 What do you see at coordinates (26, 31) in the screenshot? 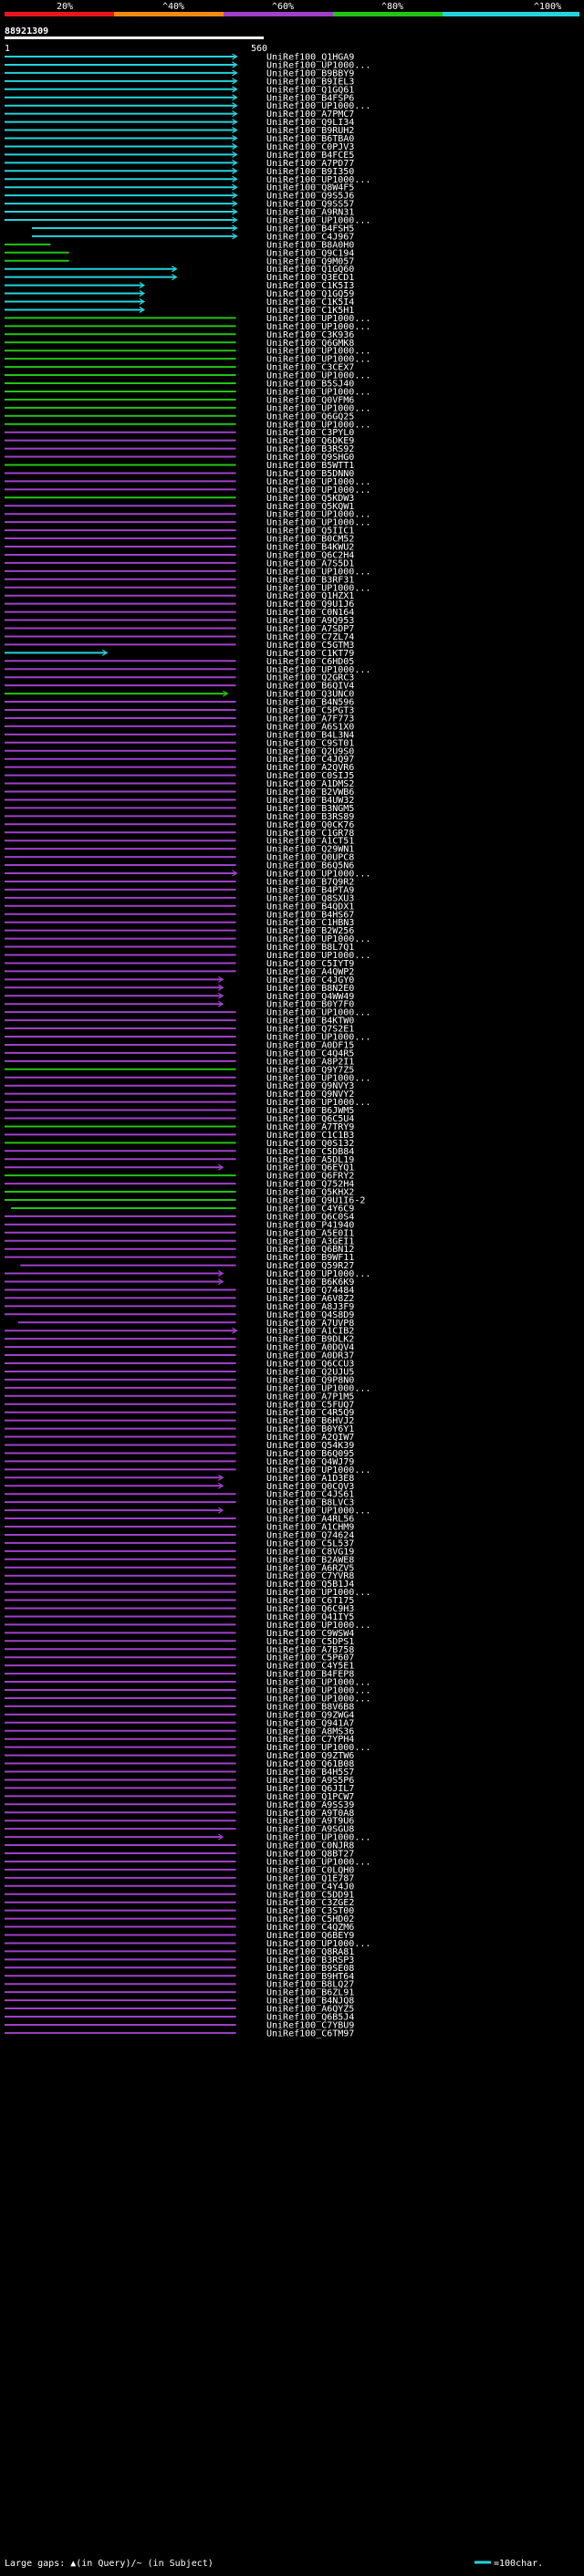
I see `query-id: 88921309` at bounding box center [26, 31].